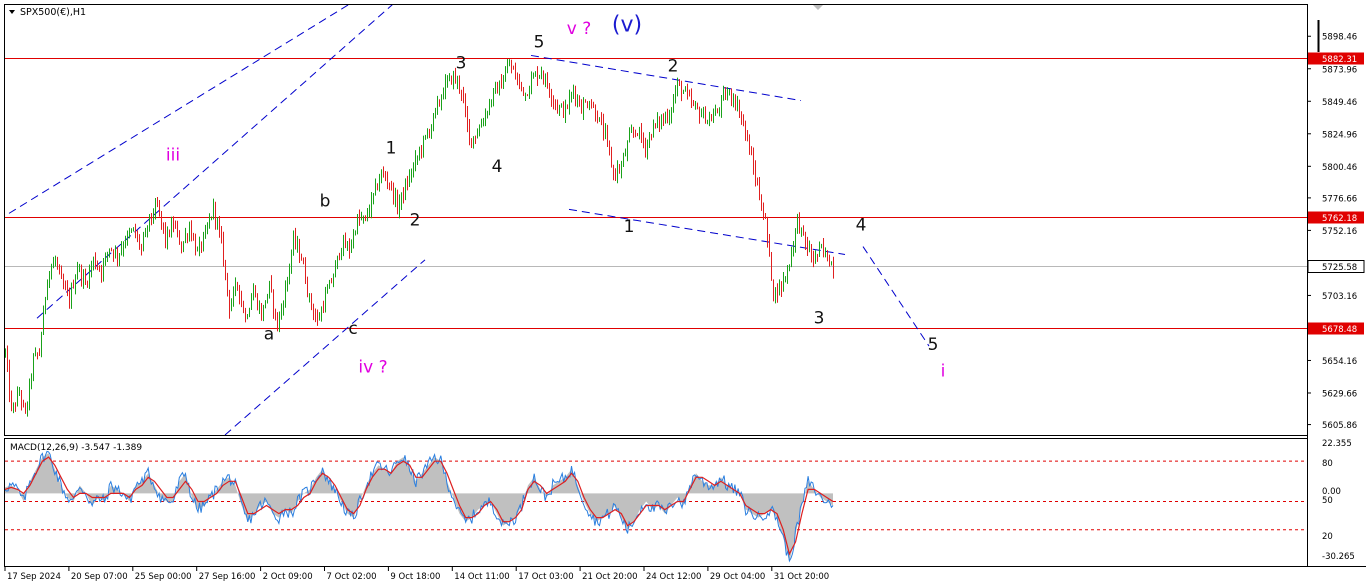 The height and width of the screenshot is (588, 1366). What do you see at coordinates (1327, 537) in the screenshot?
I see `macd-level-label: 20` at bounding box center [1327, 537].